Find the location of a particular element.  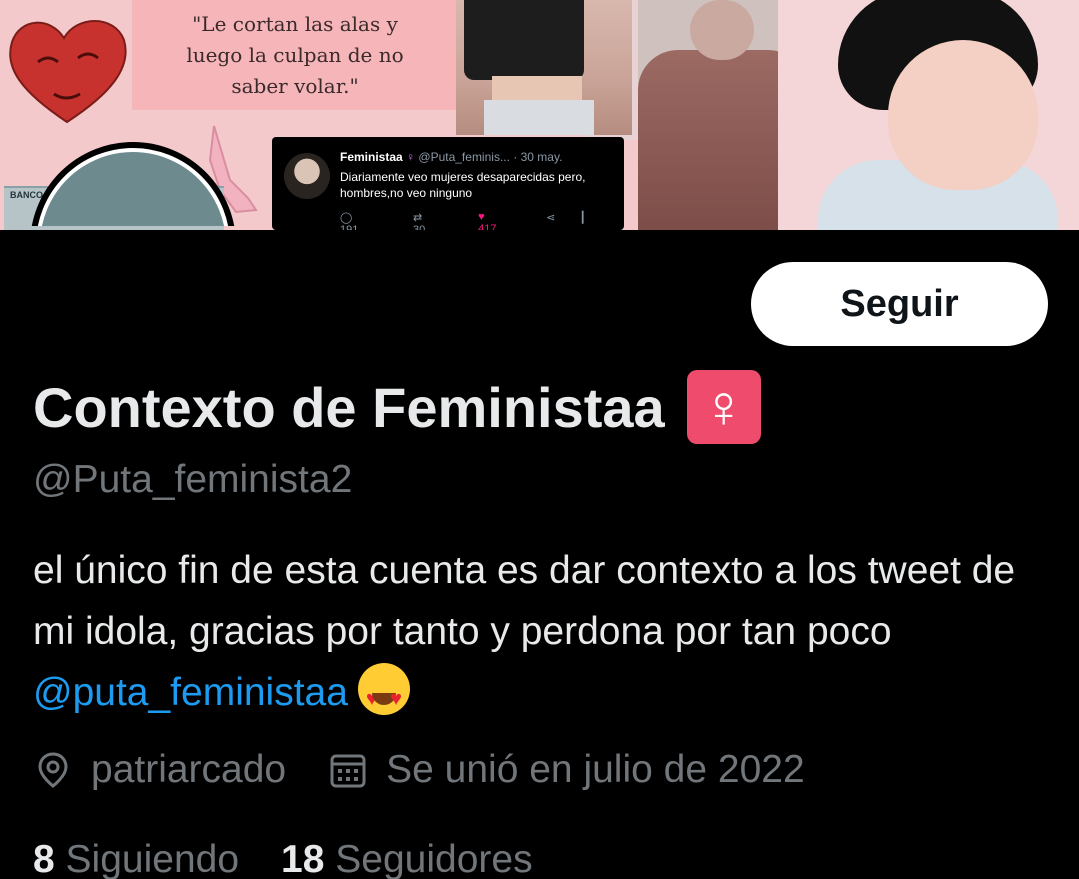

collage-photo-girl is located at coordinates (544, 67).